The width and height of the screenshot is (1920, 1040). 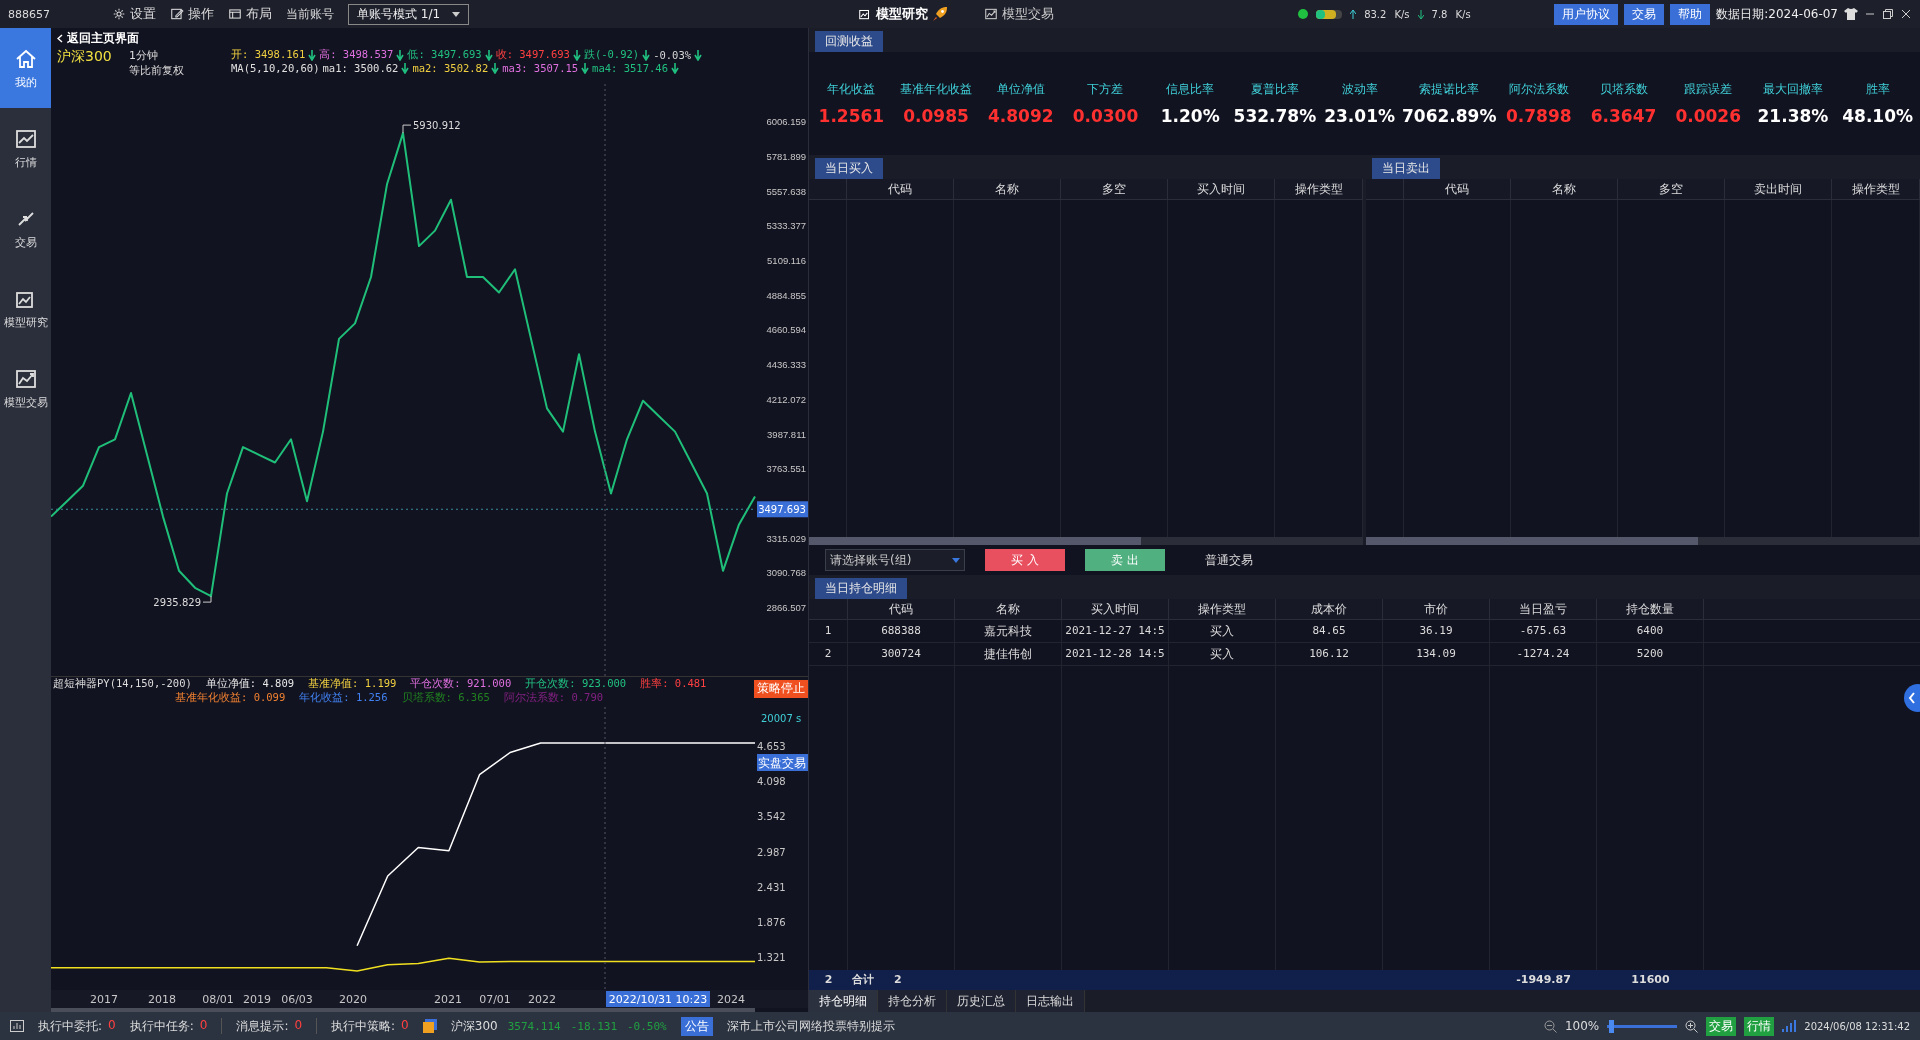 What do you see at coordinates (1229, 560) in the screenshot?
I see `trade-mode-label: 普通交易` at bounding box center [1229, 560].